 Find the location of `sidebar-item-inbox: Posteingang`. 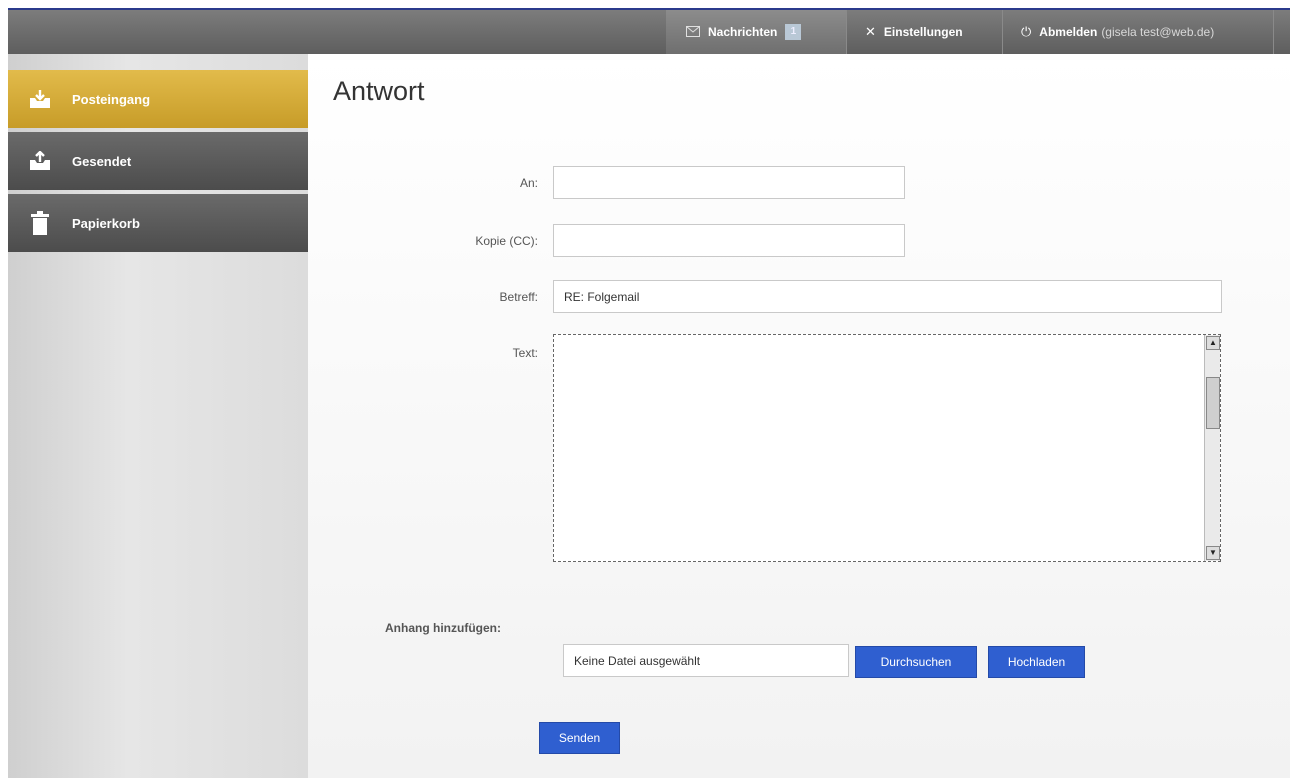

sidebar-item-inbox: Posteingang is located at coordinates (158, 99).